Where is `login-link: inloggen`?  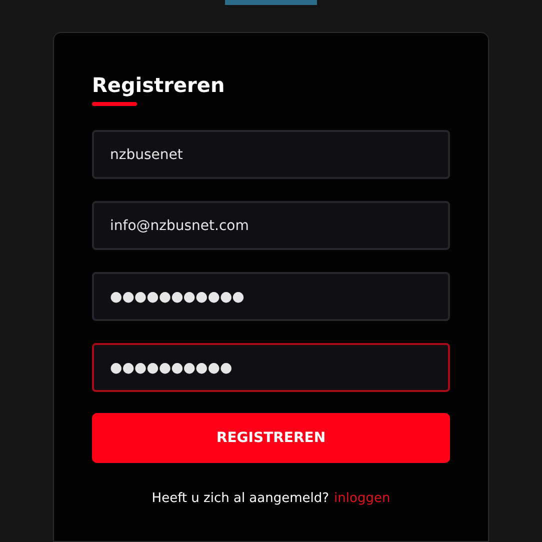
login-link: inloggen is located at coordinates (362, 498).